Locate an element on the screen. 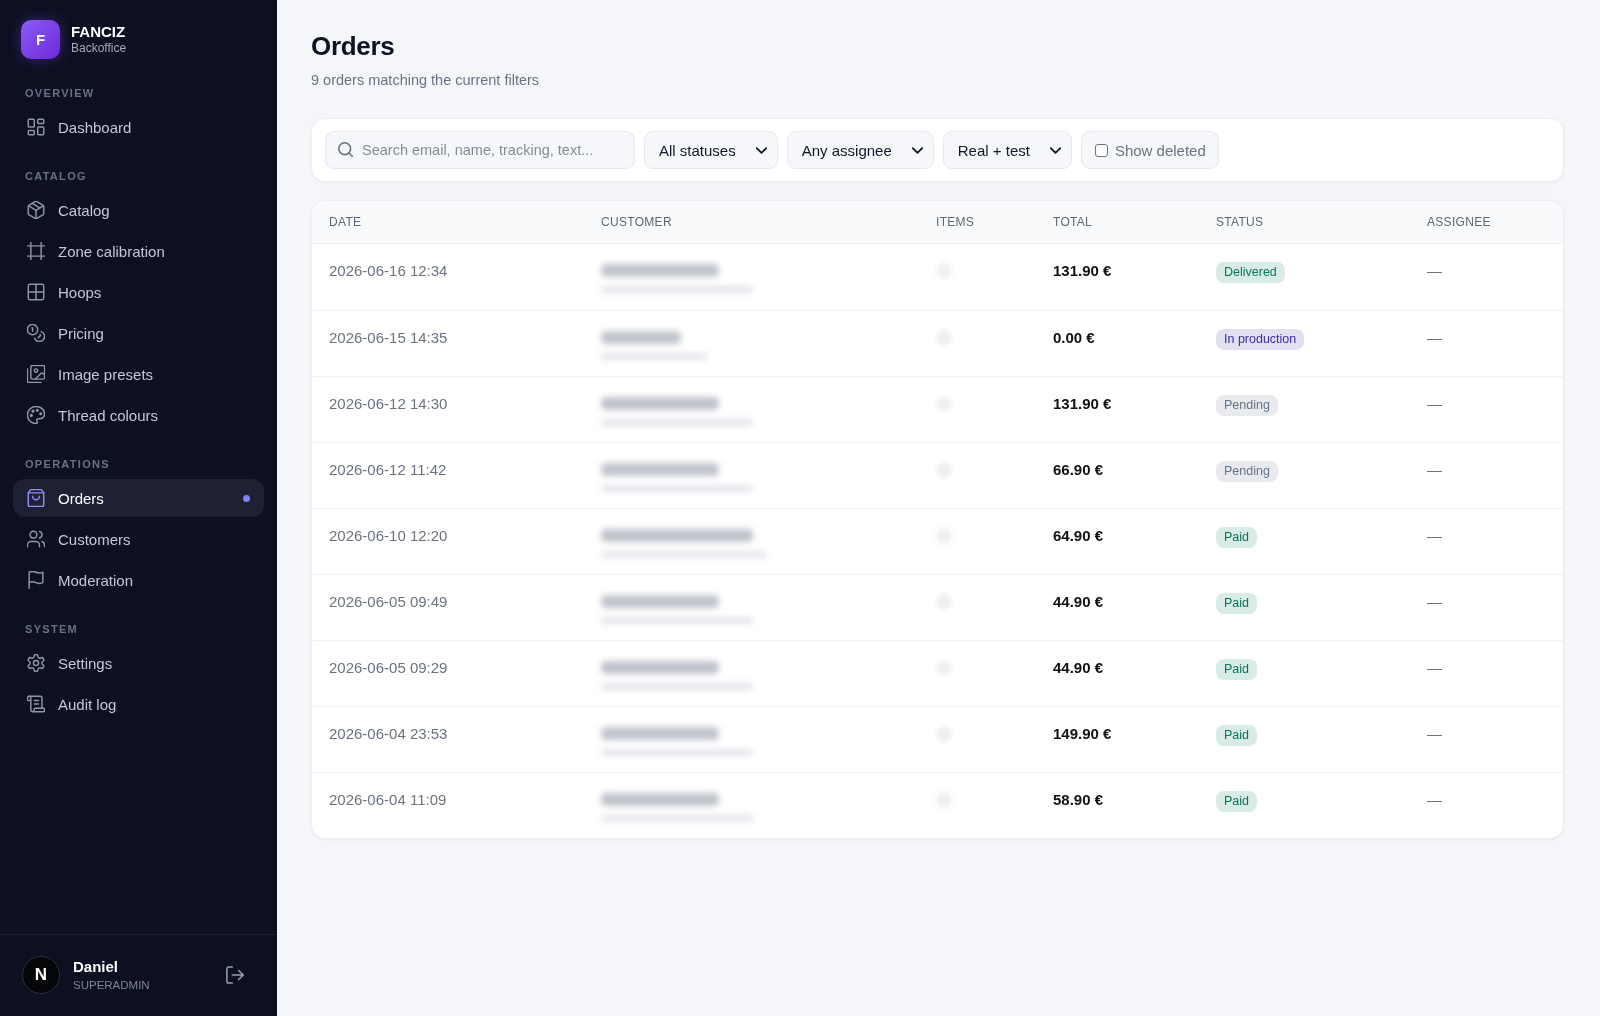  images-icon is located at coordinates (36, 374).